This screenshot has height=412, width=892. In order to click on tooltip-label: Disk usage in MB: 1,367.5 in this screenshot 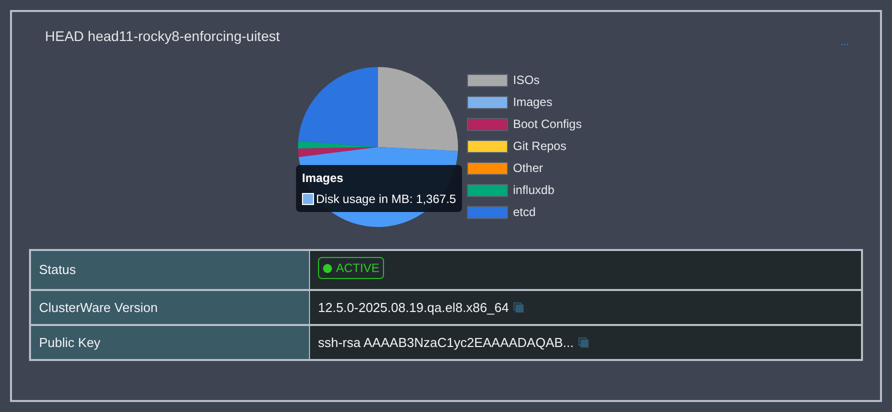, I will do `click(386, 199)`.